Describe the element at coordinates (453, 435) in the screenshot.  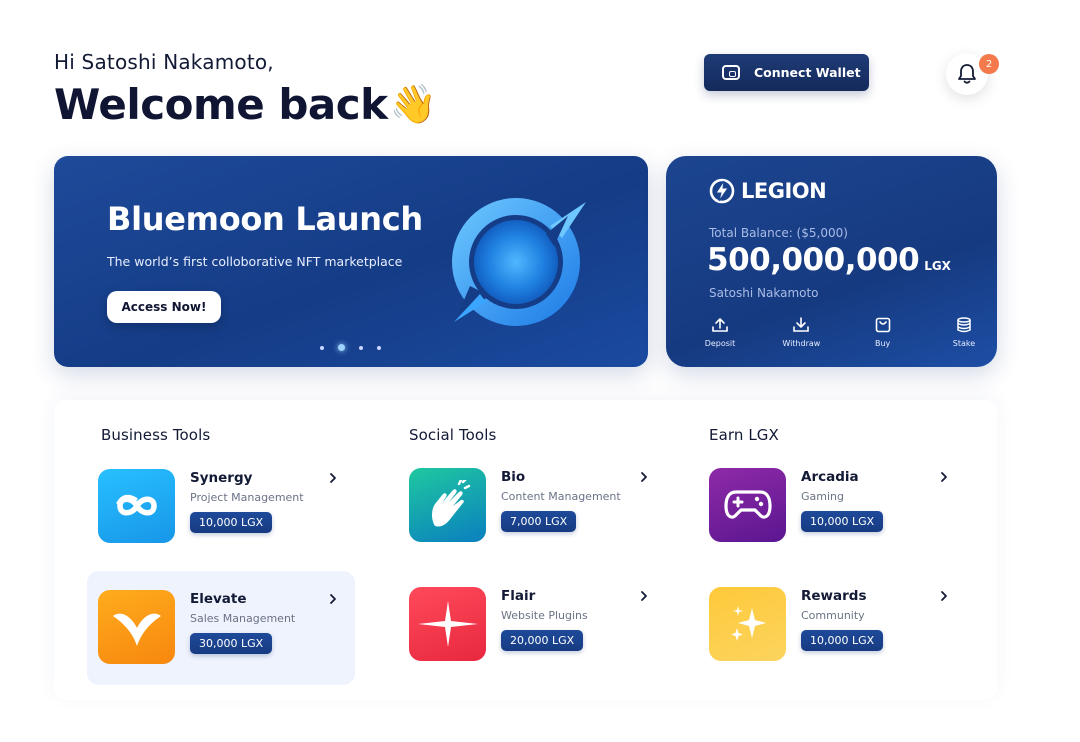
I see `section-title-social-tools: Social Tools` at that location.